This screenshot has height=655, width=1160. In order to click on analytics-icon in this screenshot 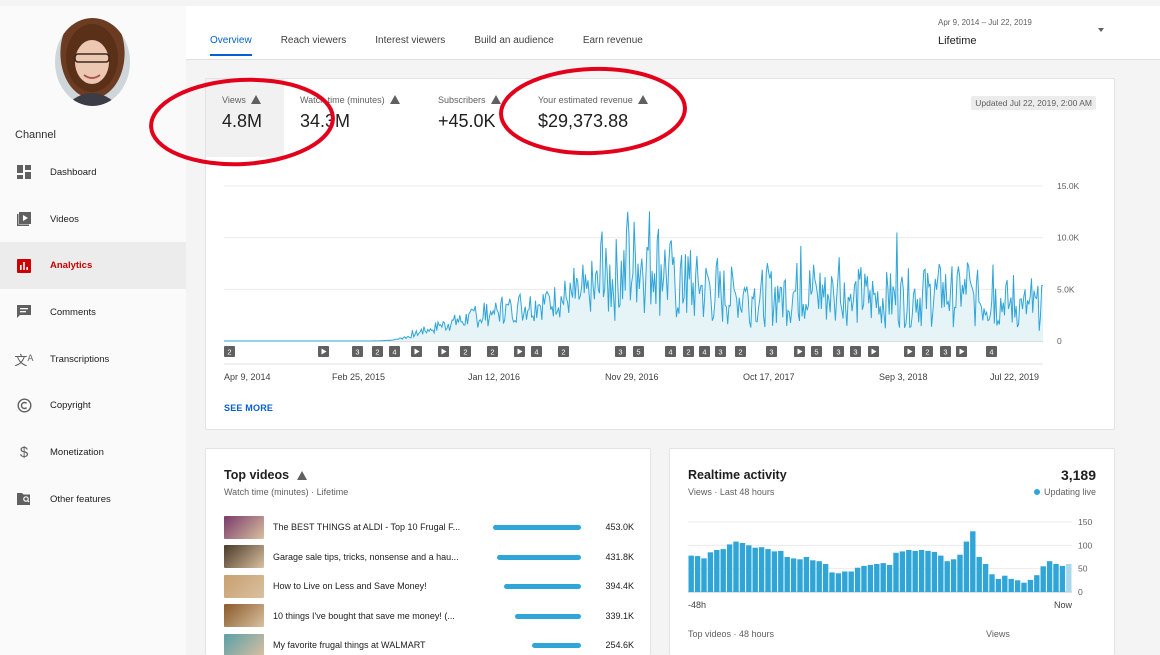, I will do `click(24, 266)`.